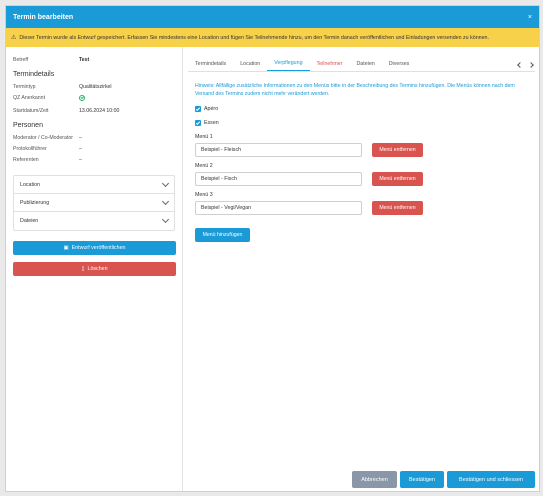 This screenshot has height=496, width=543. I want to click on menu-row: Beispiel - Vegi/Vegan Menü entfernen, so click(365, 208).